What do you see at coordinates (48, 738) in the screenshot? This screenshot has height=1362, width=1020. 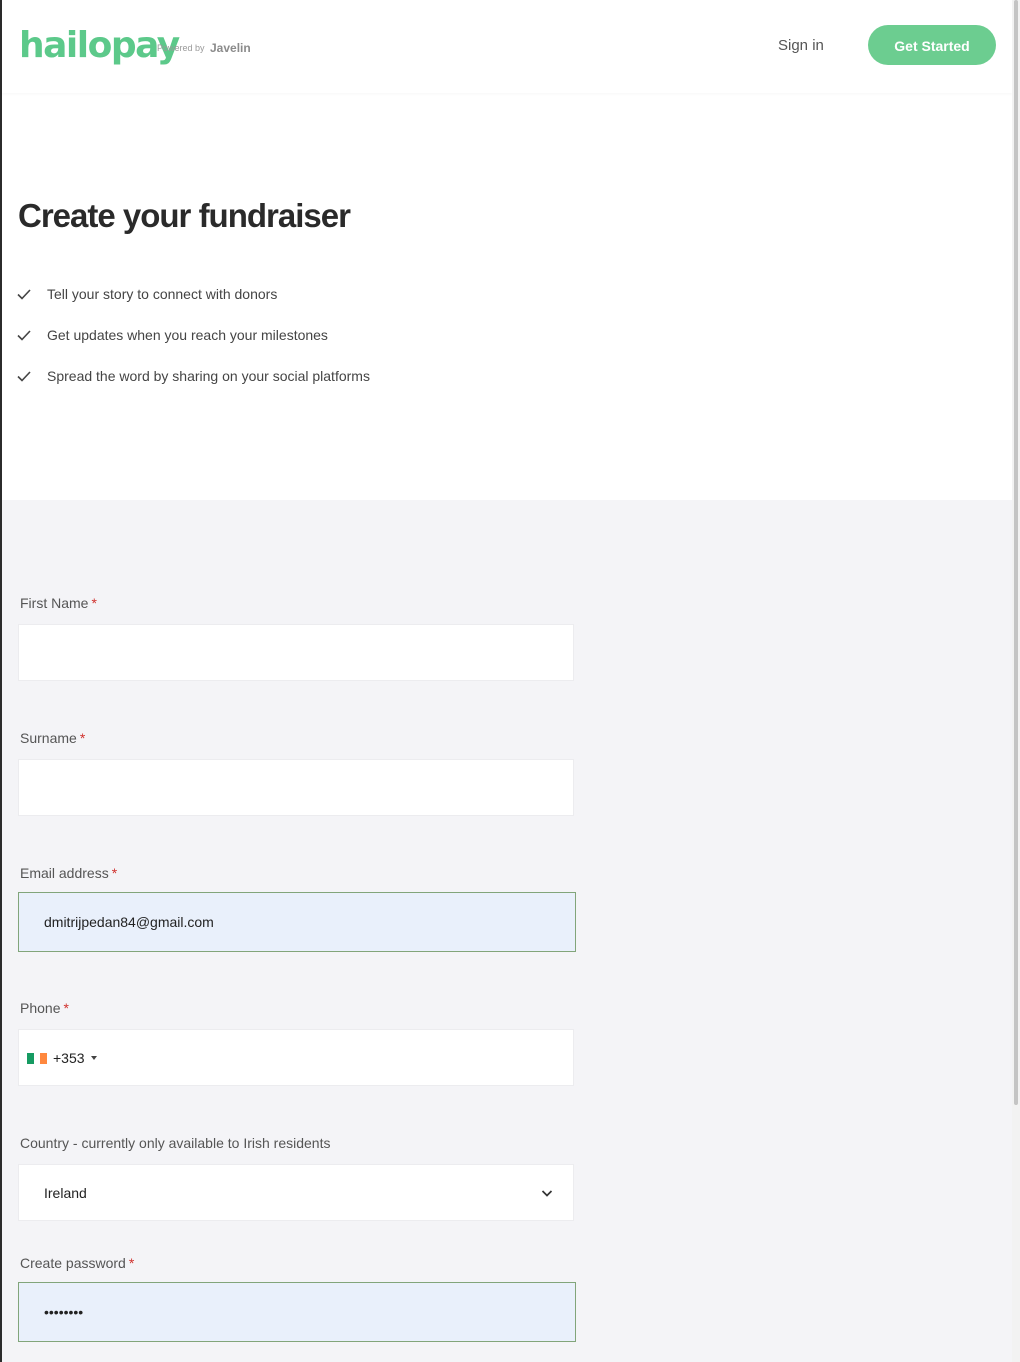 I see `surname-label-text: Surname` at bounding box center [48, 738].